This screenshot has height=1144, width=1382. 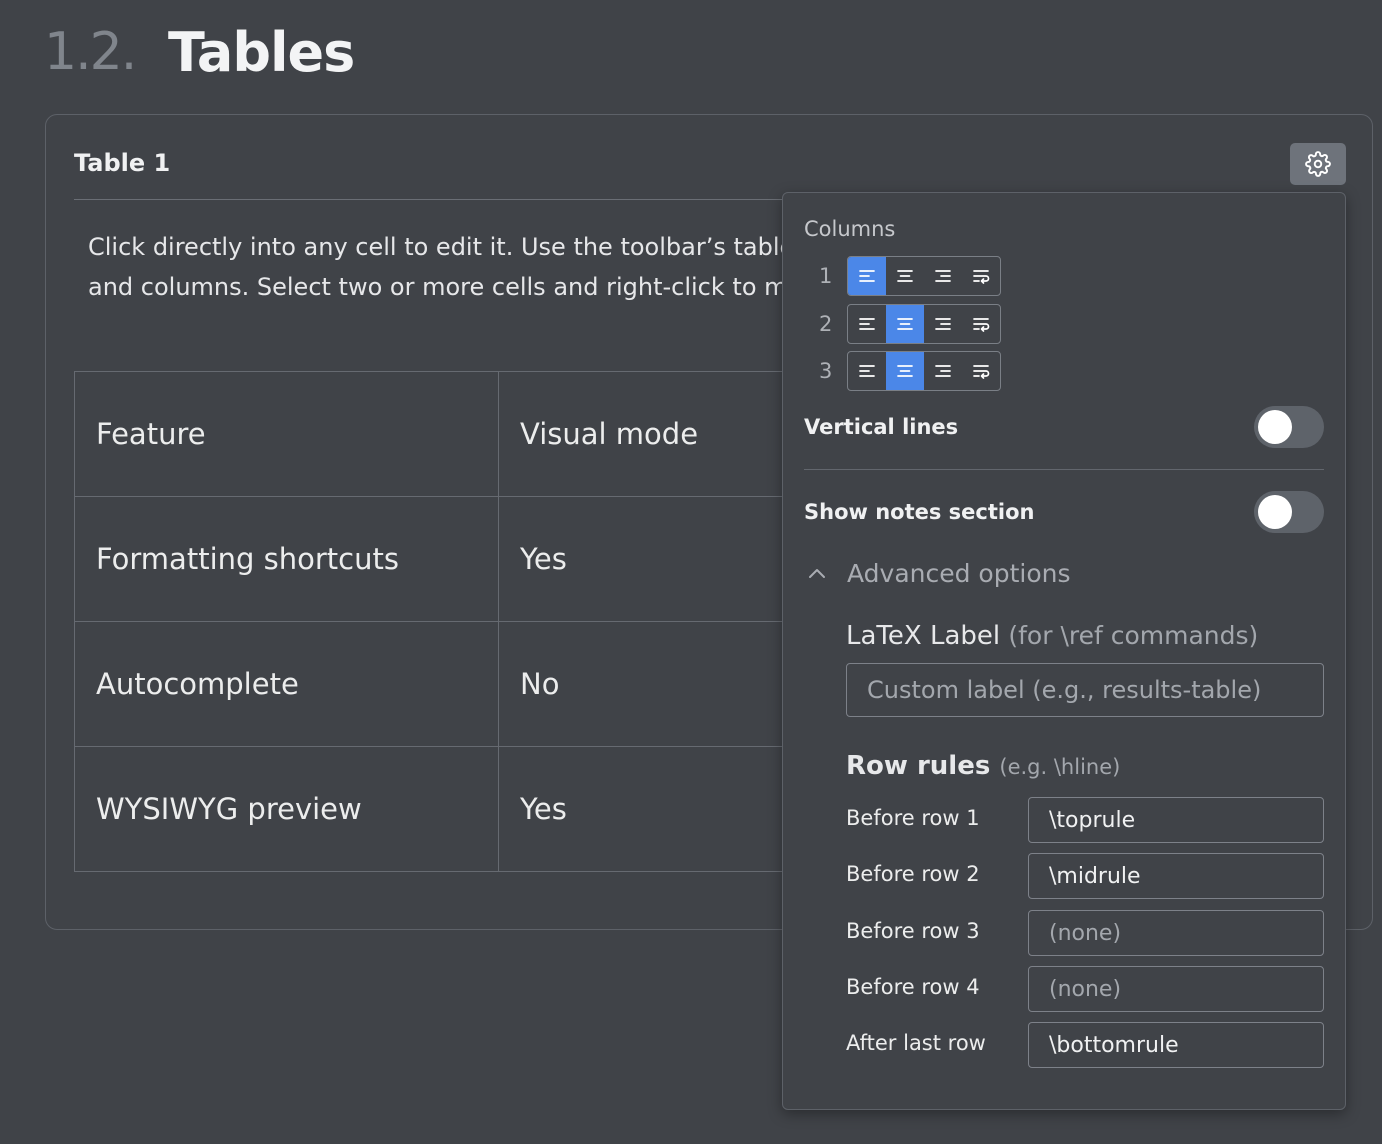 I want to click on gear-icon, so click(x=1318, y=164).